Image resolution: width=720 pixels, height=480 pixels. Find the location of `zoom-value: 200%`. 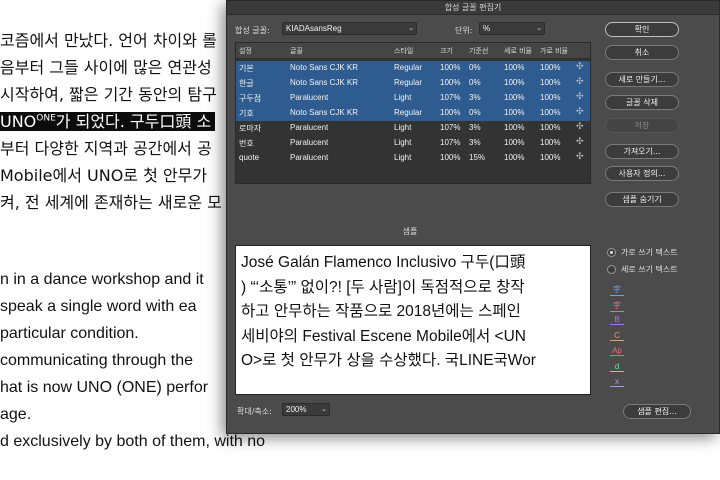

zoom-value: 200% is located at coordinates (296, 409).